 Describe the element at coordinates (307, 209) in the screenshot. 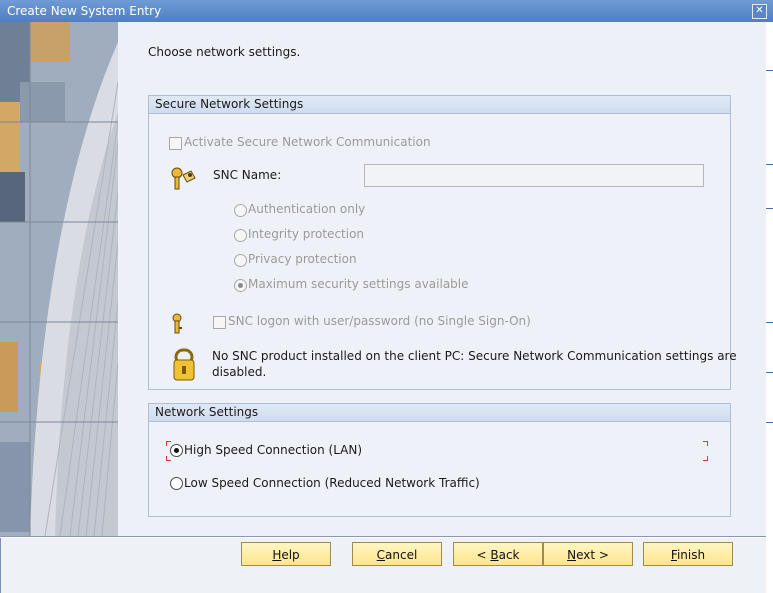

I see `radio-authentication-only-label: Authentication only` at that location.